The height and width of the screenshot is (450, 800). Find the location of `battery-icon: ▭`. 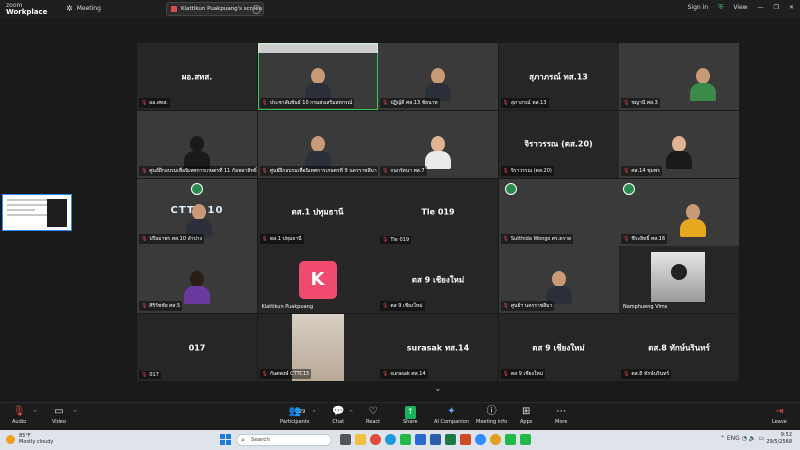

battery-icon: ▭ is located at coordinates (761, 438).